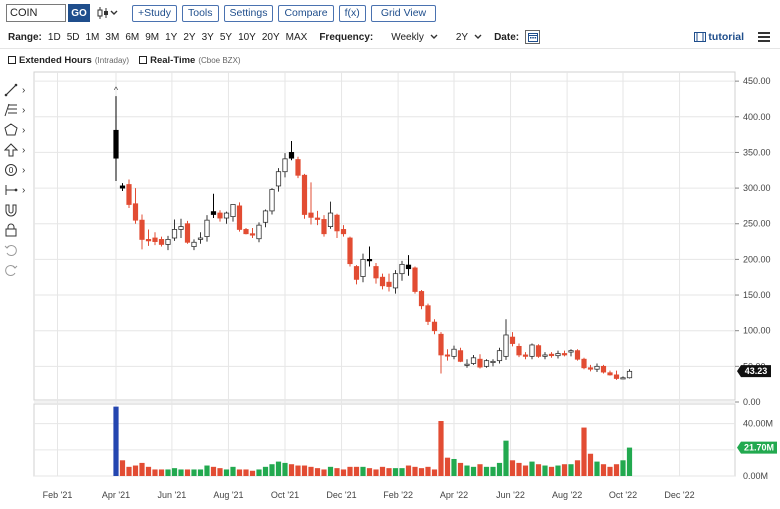 This screenshot has width=780, height=509. Describe the element at coordinates (19, 270) in the screenshot. I see `tool-redo` at that location.